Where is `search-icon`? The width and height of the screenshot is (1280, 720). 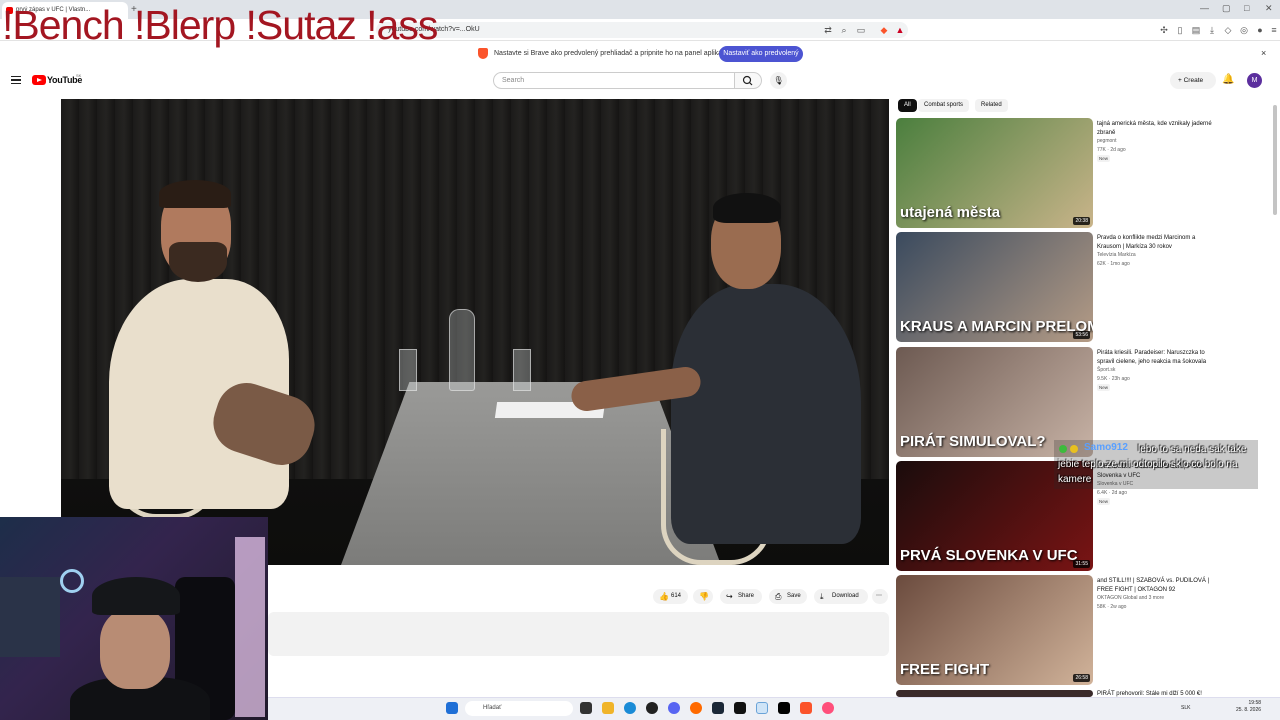 search-icon is located at coordinates (747, 80).